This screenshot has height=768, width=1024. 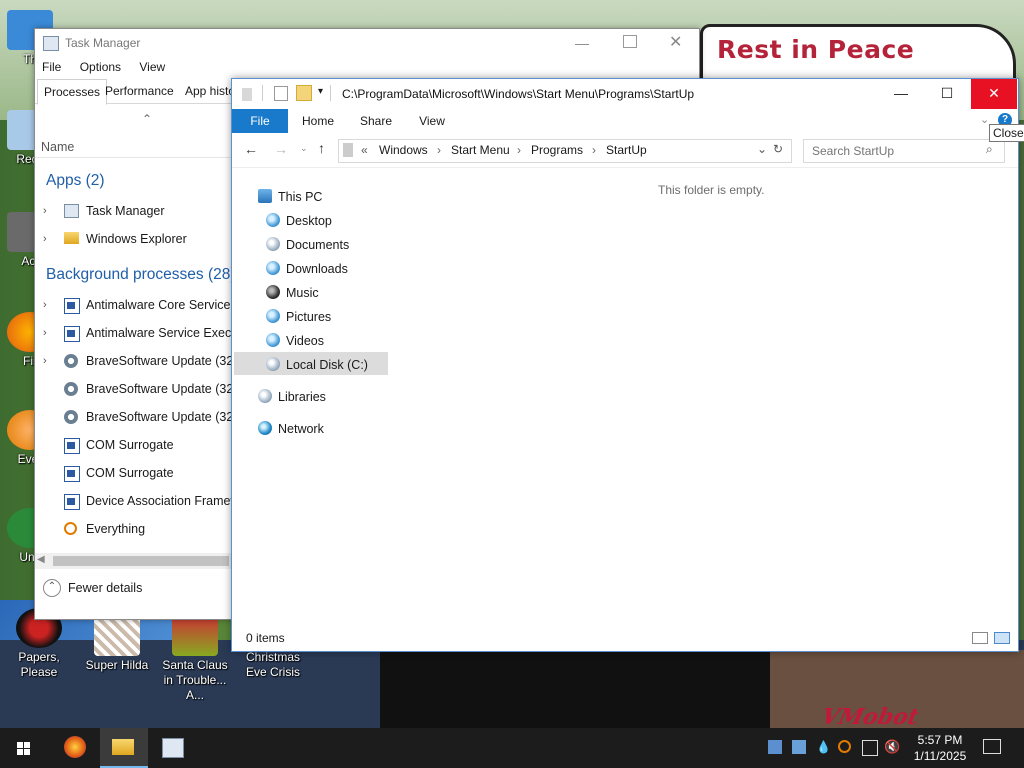 I want to click on process-row: › Task Manager, so click(x=135, y=212).